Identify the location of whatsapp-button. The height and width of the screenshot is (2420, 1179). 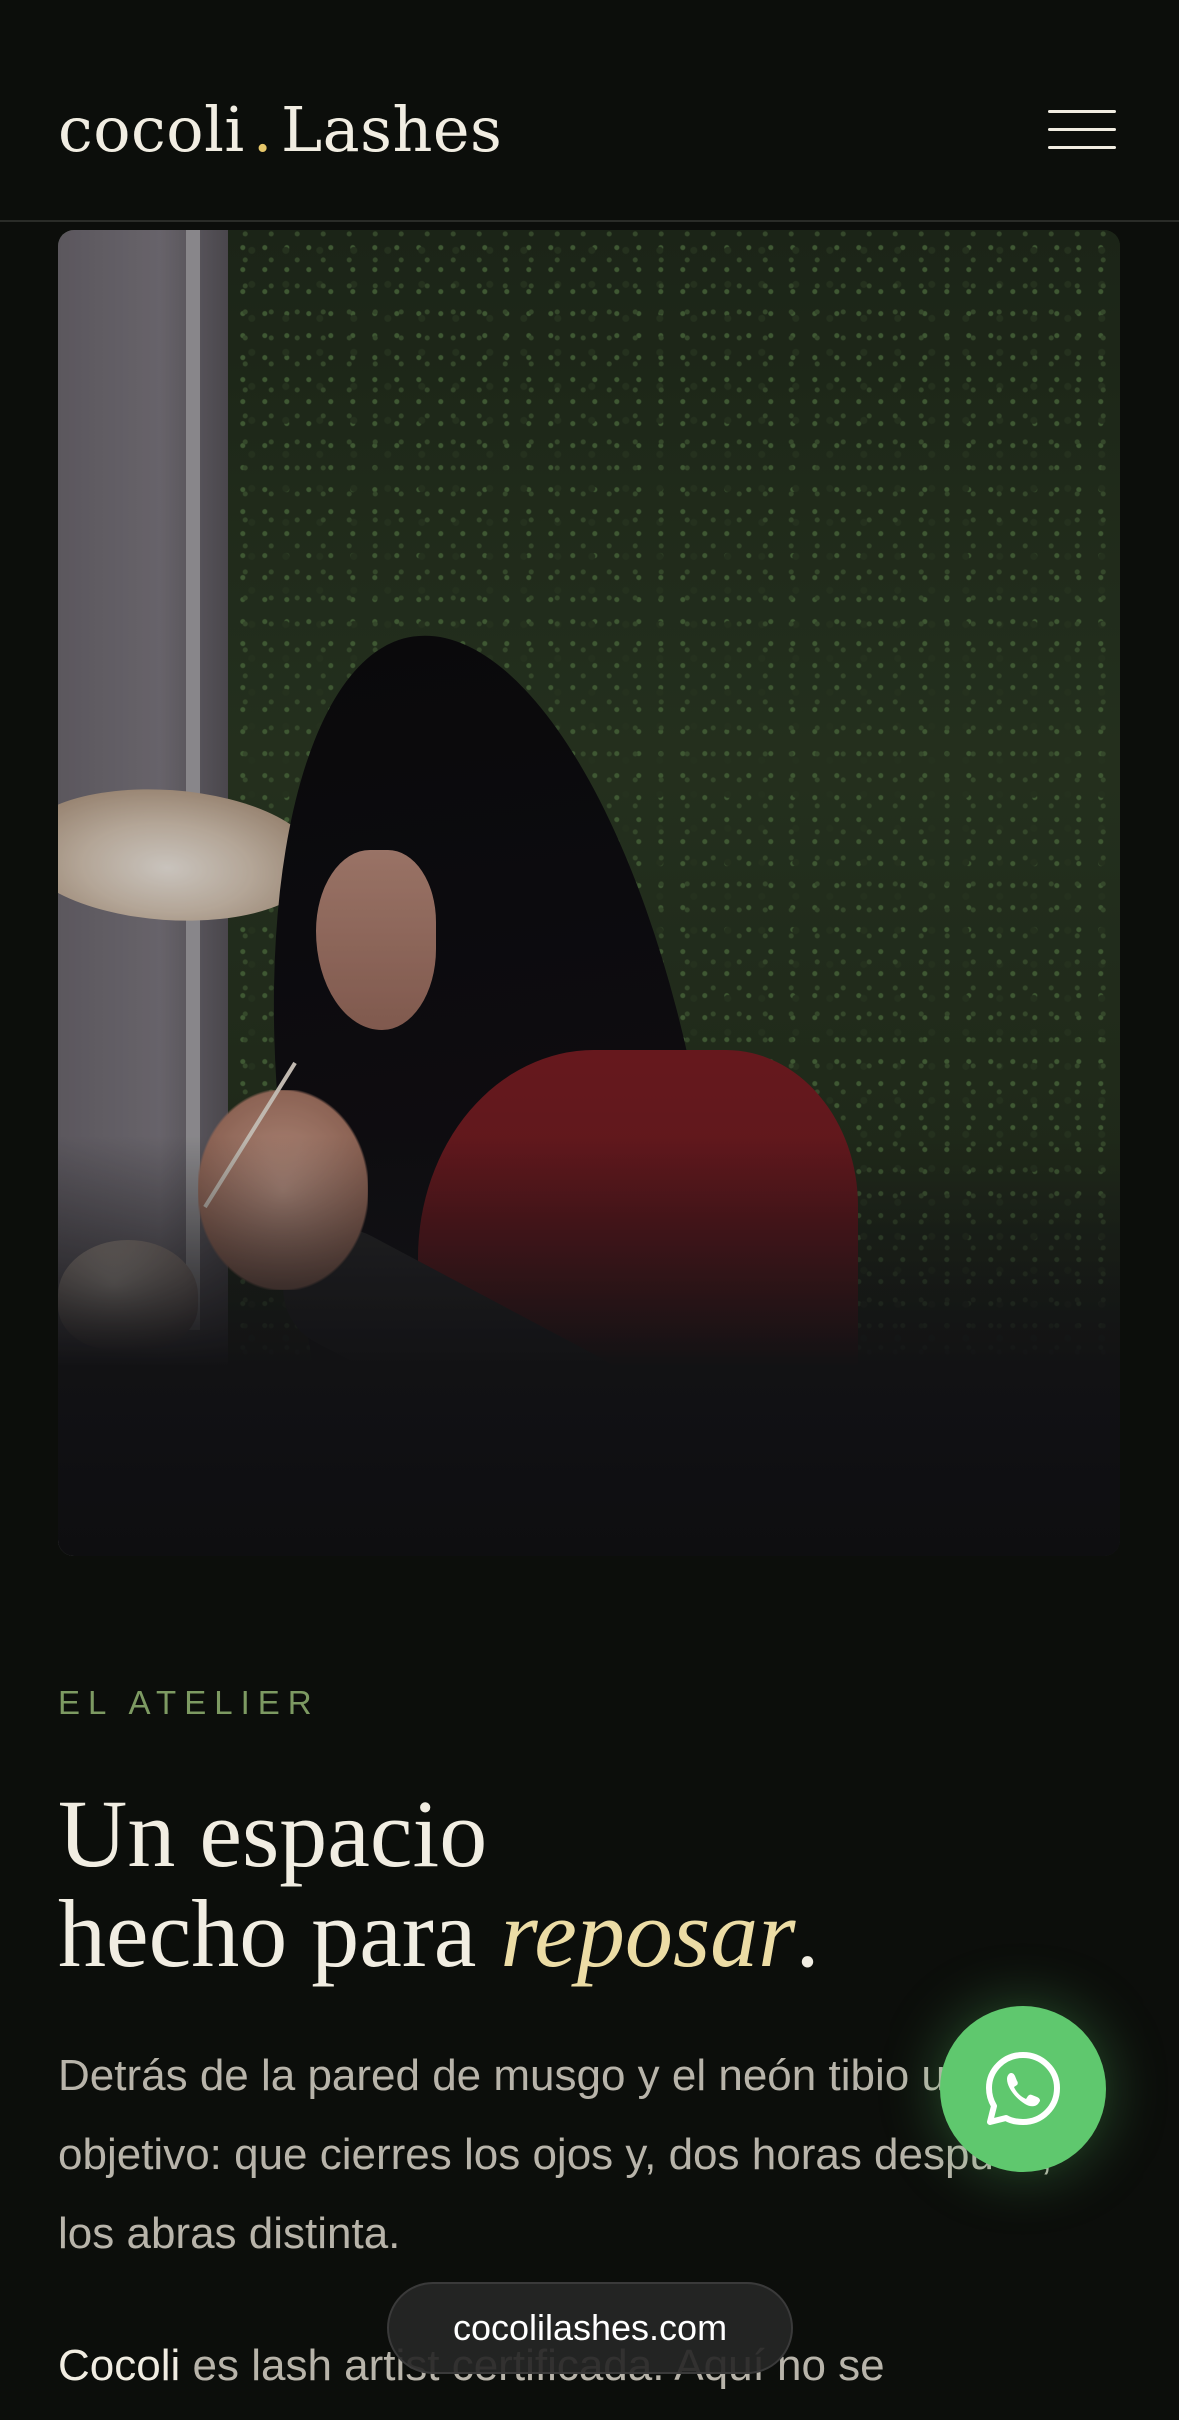
(1023, 2089).